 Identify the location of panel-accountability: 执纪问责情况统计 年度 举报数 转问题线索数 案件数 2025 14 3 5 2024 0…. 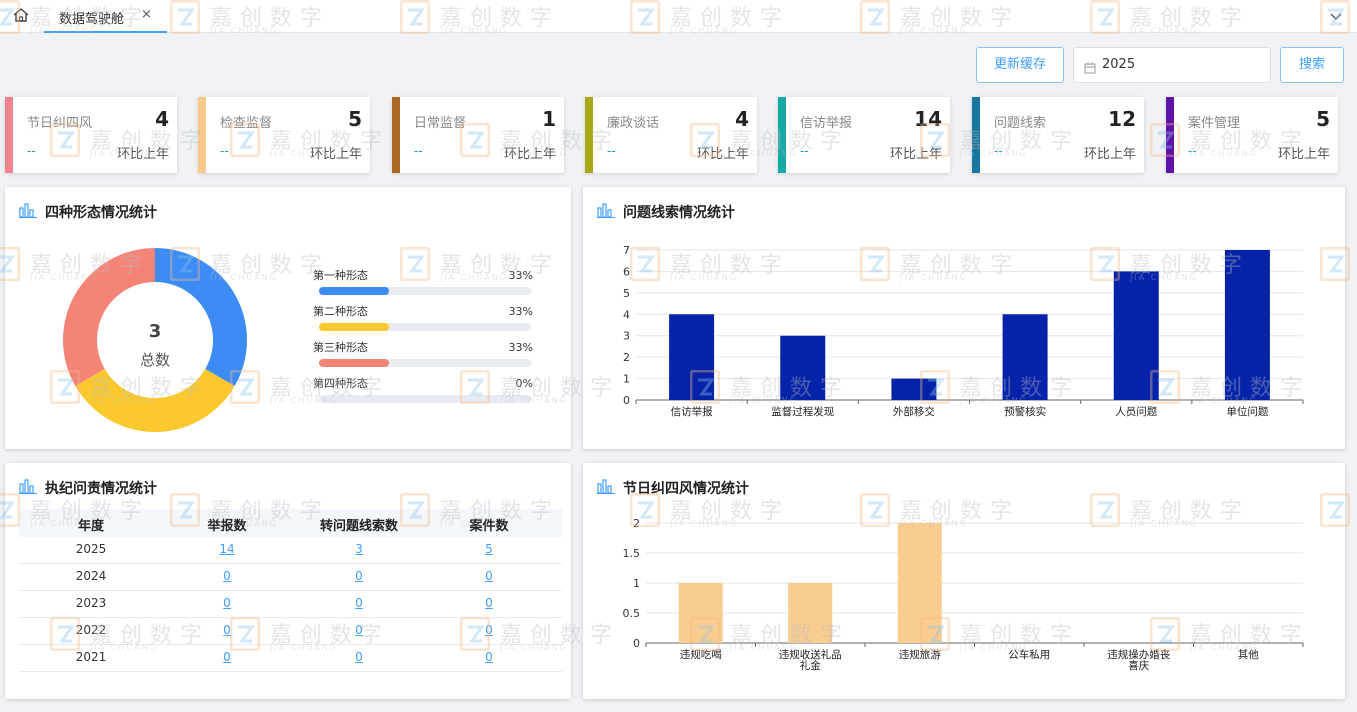
(288, 581).